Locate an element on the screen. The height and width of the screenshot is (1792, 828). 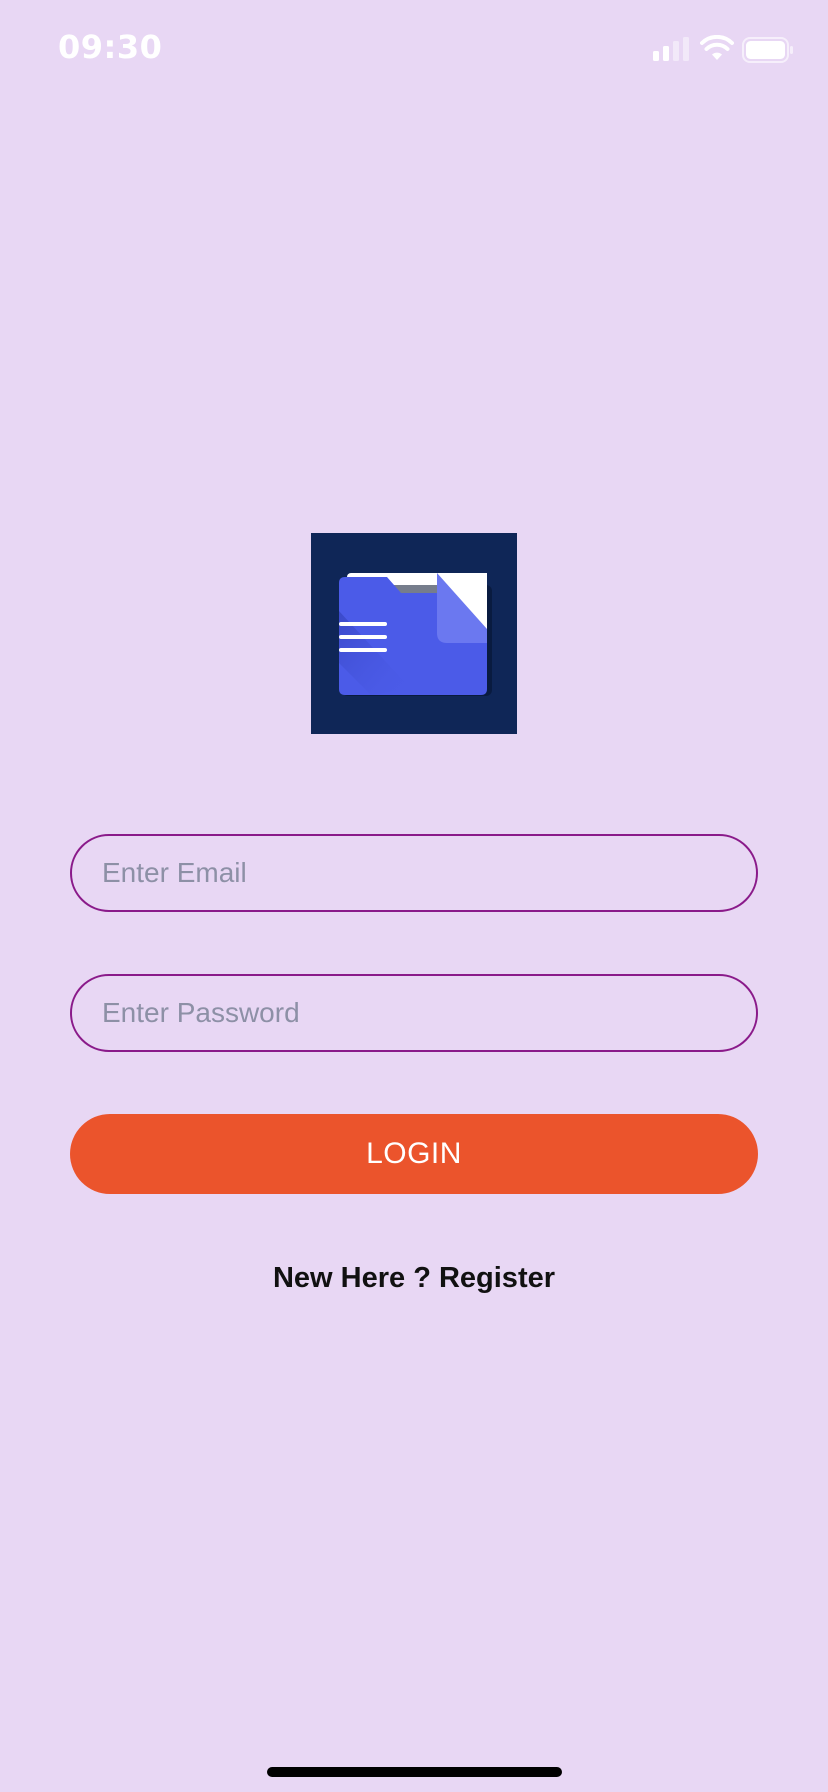
app-logo is located at coordinates (414, 633).